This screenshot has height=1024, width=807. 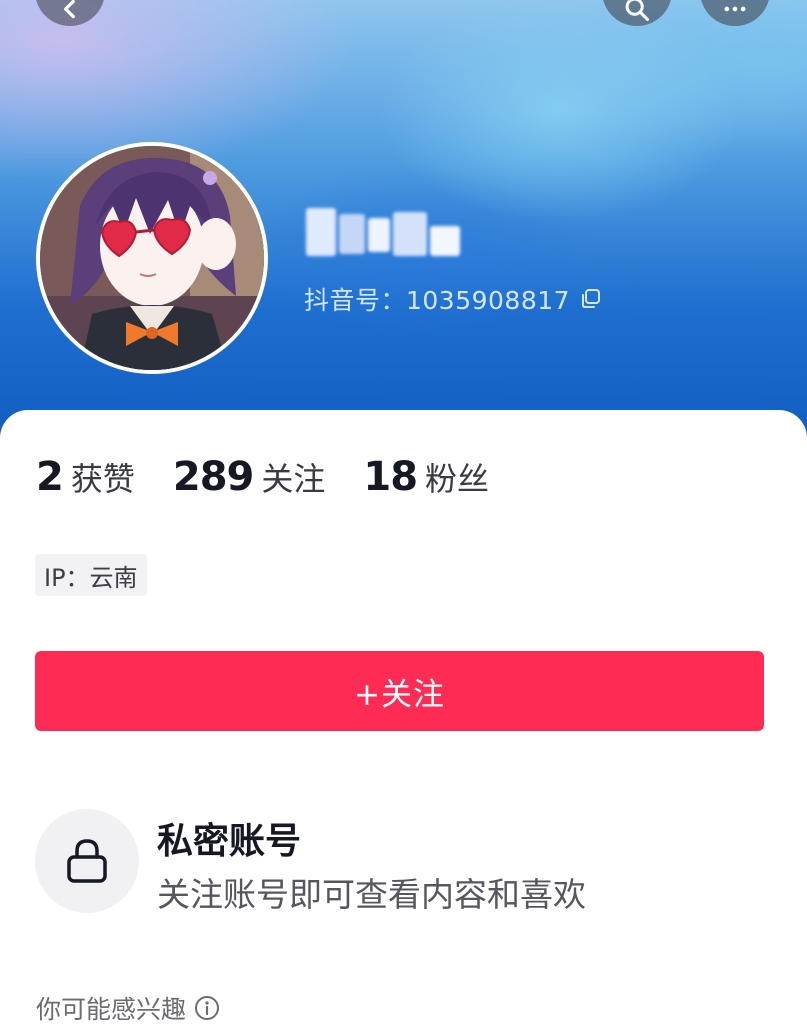 I want to click on stats-row: 2 获赞 289 关注 18 粉丝, so click(x=262, y=477).